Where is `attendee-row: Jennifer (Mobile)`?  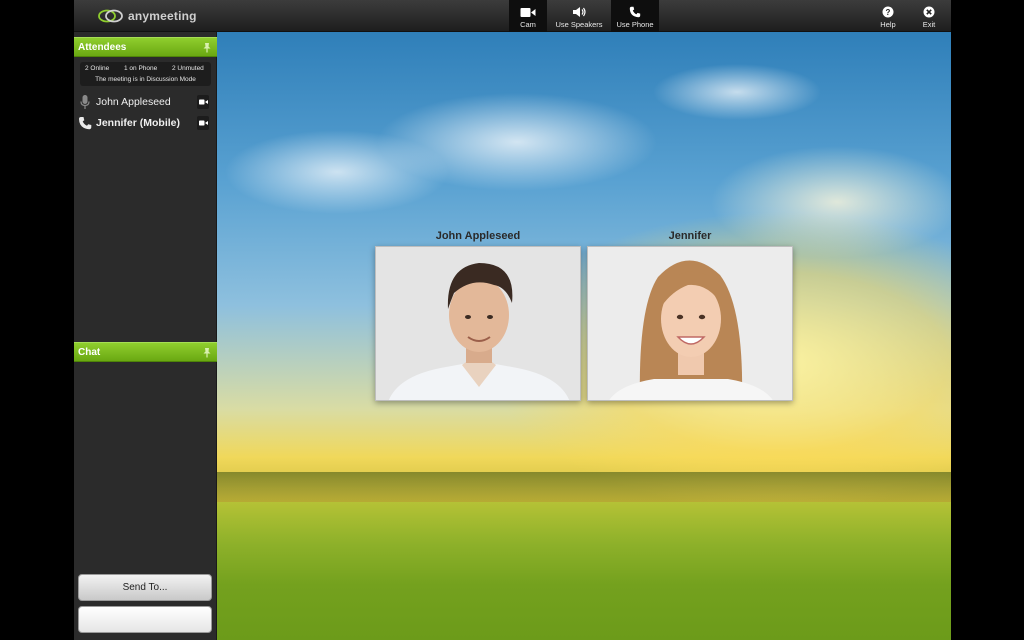
attendee-row: Jennifer (Mobile) is located at coordinates (145, 123).